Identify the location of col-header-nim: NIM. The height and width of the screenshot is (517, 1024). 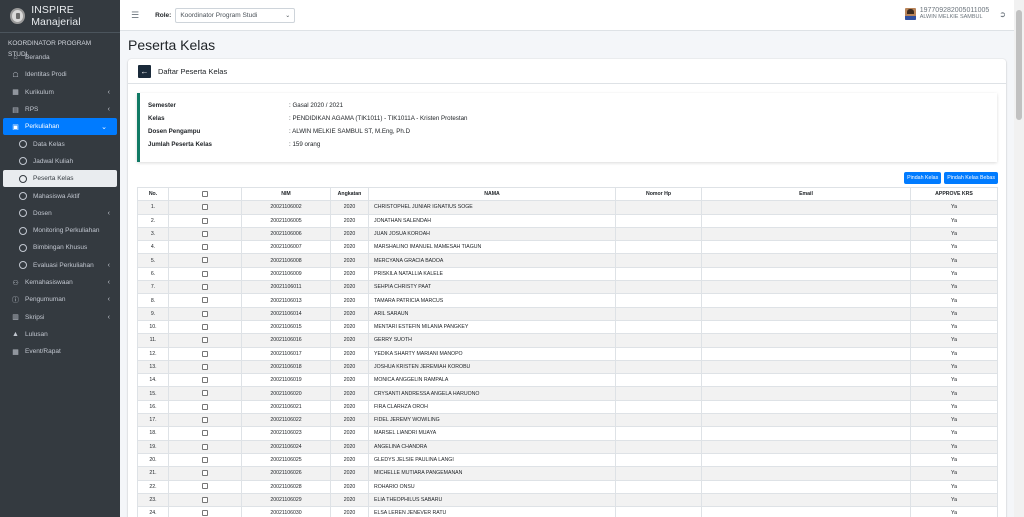
(286, 194).